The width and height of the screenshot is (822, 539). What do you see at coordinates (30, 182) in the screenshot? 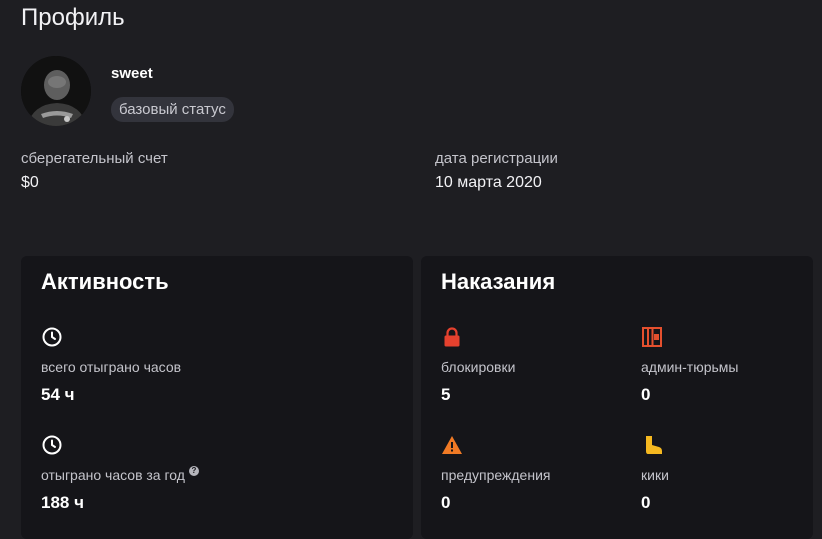
I see `savings-value: $0` at bounding box center [30, 182].